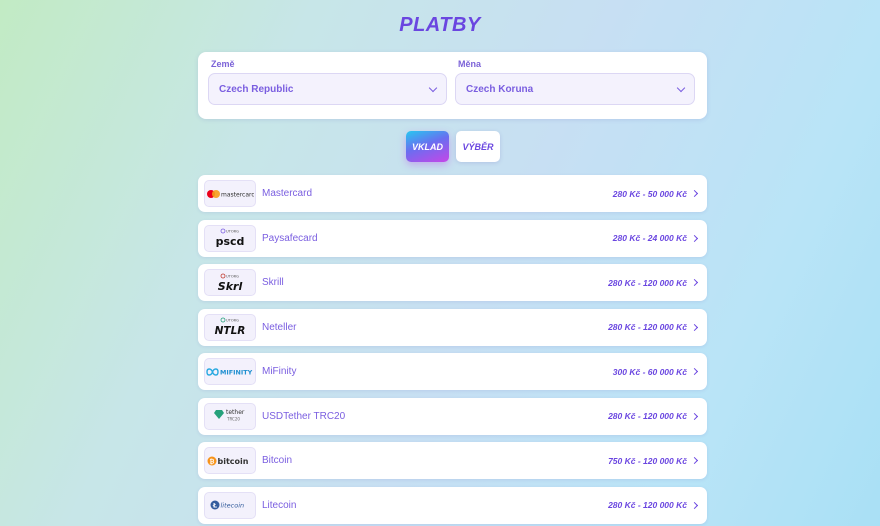 The image size is (880, 526). I want to click on litecoin-logo-icon: Ł litecoin, so click(230, 505).